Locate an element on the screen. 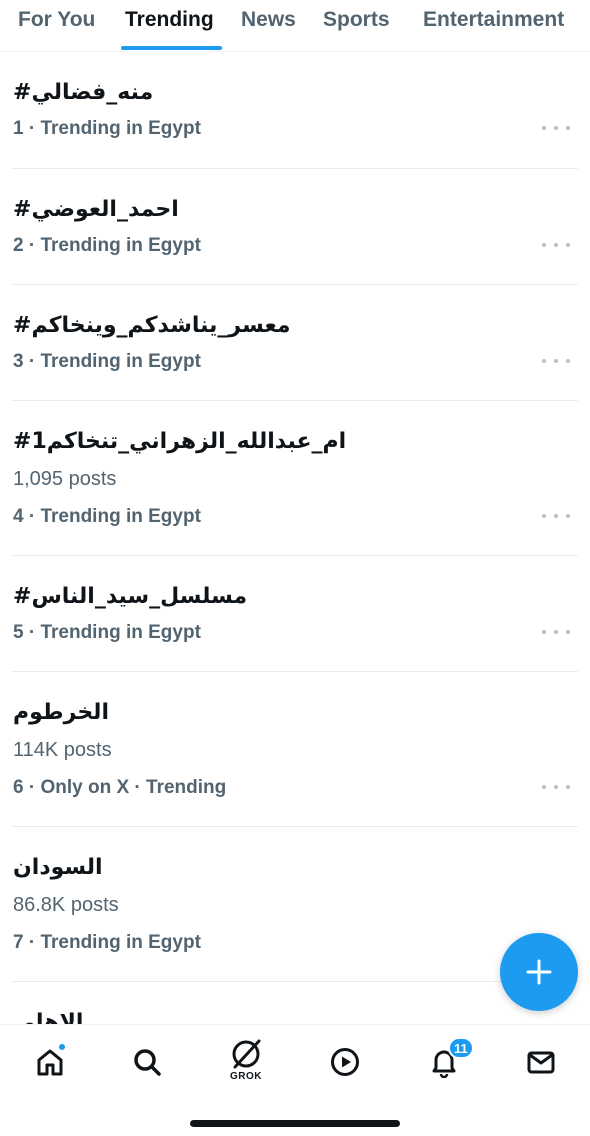 This screenshot has height=1136, width=590. trend-name: #منه_فضالي is located at coordinates (83, 92).